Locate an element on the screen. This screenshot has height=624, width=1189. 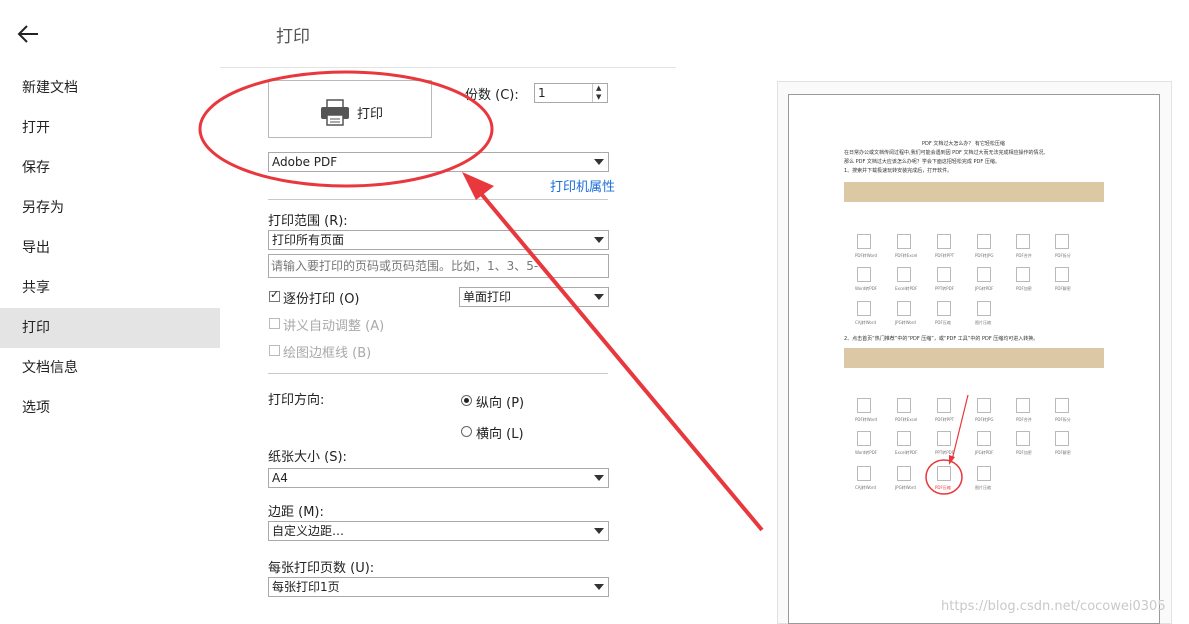
duplex-select-value: 单面打印 is located at coordinates (487, 297).